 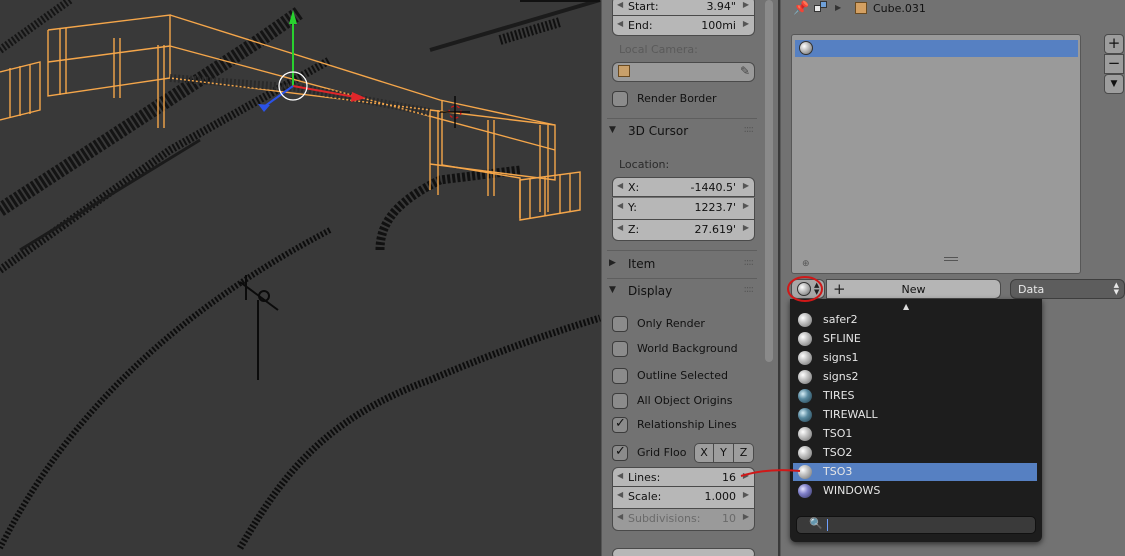 I want to click on material-link-value: Data, so click(x=1031, y=289).